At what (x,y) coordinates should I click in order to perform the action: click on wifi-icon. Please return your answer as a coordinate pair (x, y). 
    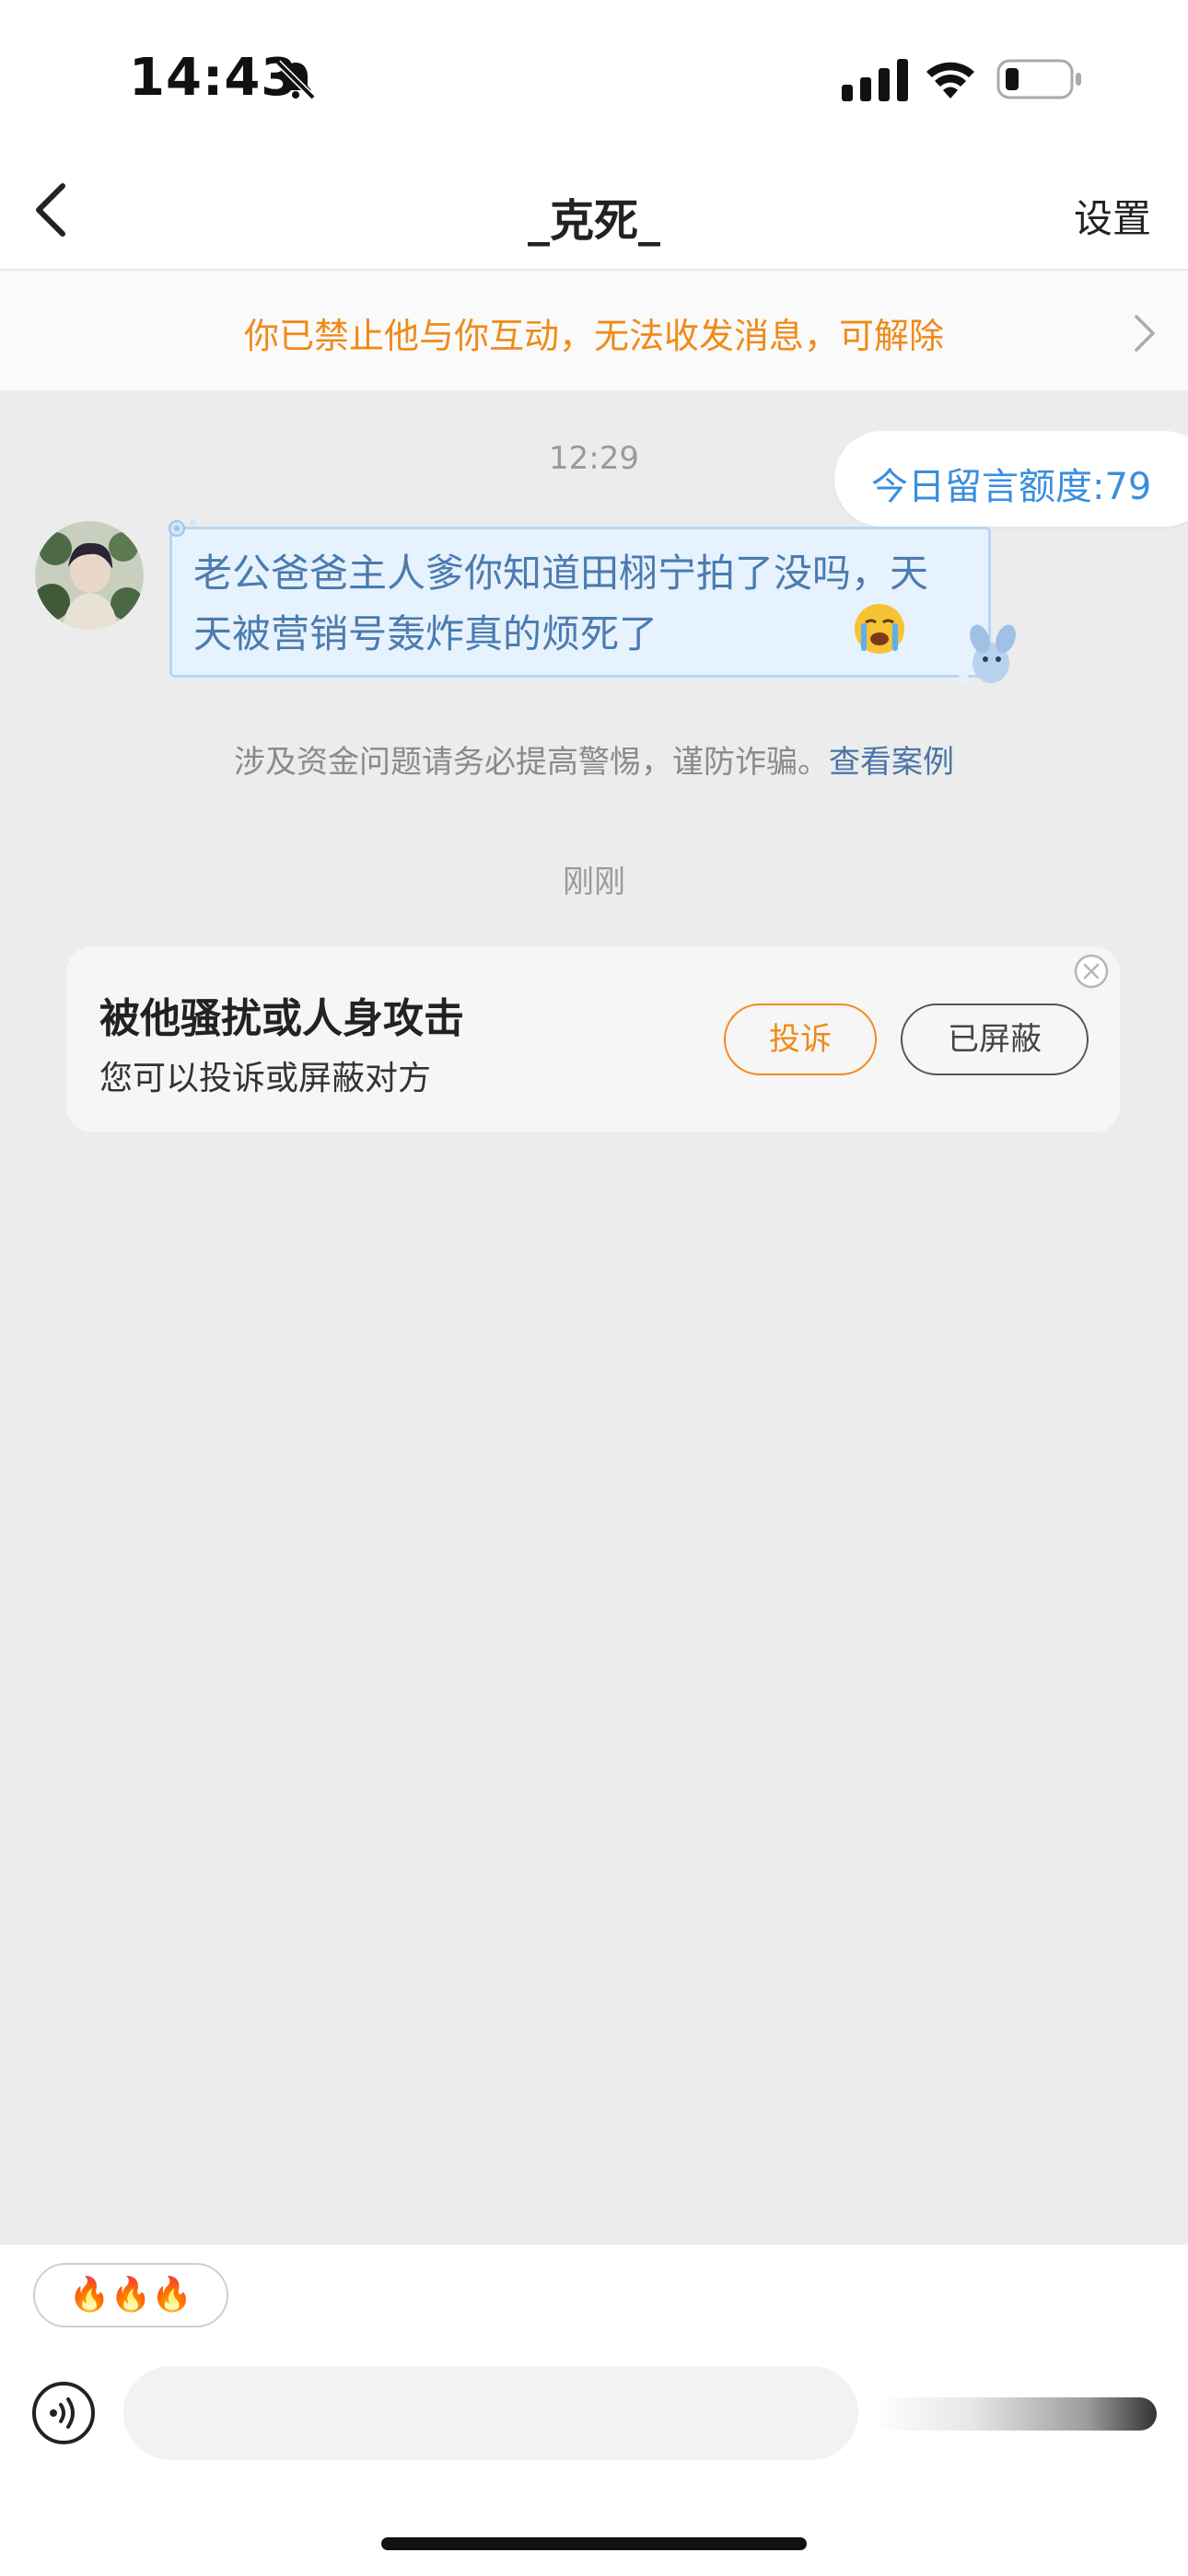
    Looking at the image, I should click on (950, 80).